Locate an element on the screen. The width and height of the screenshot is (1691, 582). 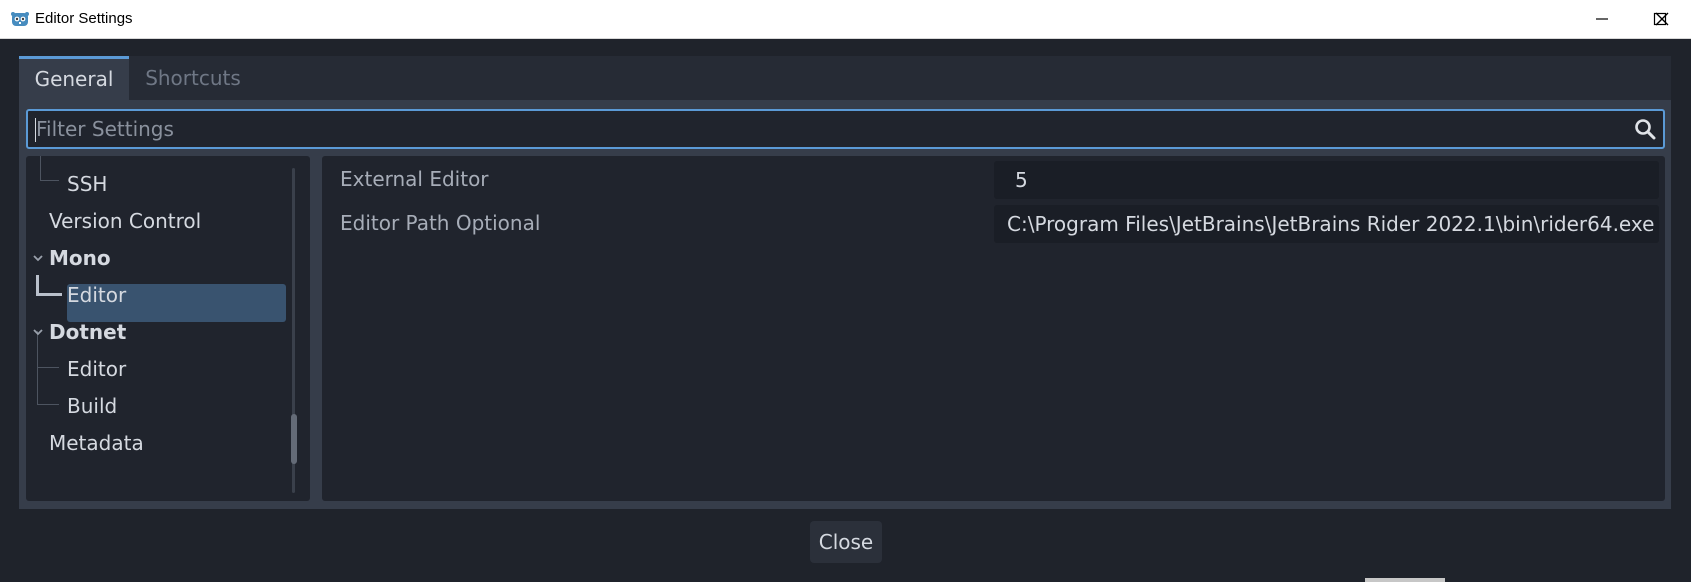
tab-shortcuts: Shortcuts is located at coordinates (193, 78).